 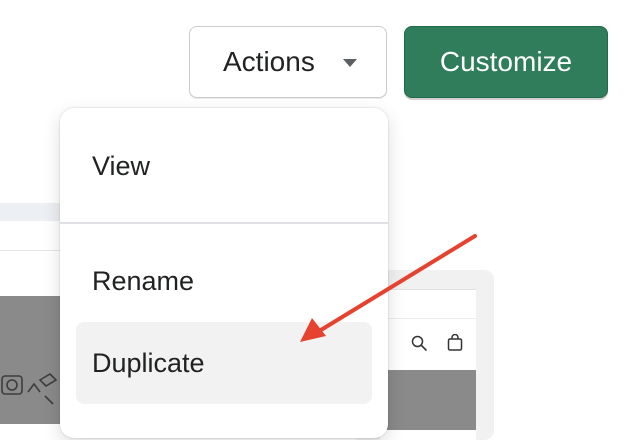 What do you see at coordinates (455, 342) in the screenshot?
I see `cart-icon` at bounding box center [455, 342].